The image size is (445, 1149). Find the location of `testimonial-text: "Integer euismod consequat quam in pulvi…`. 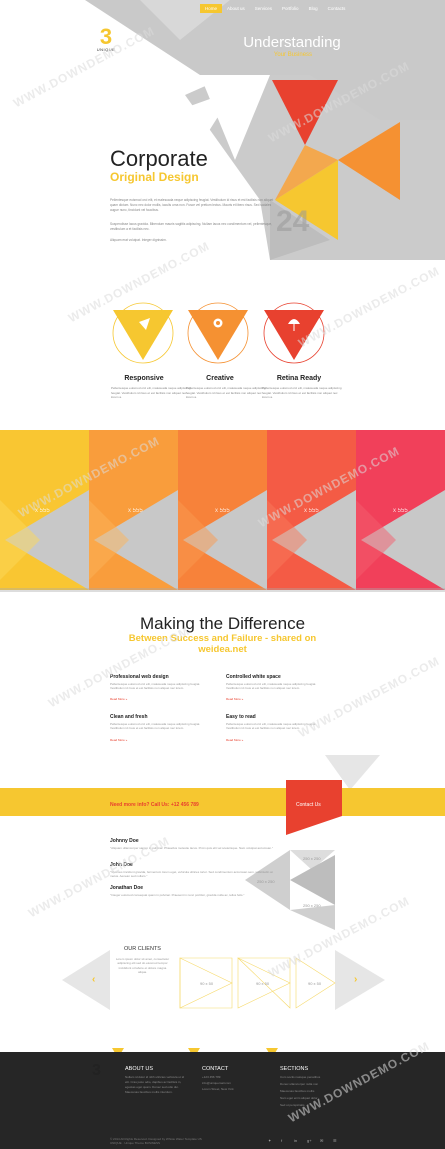

testimonial-text: "Integer euismod consequat quam in pulvi… is located at coordinates (177, 895).